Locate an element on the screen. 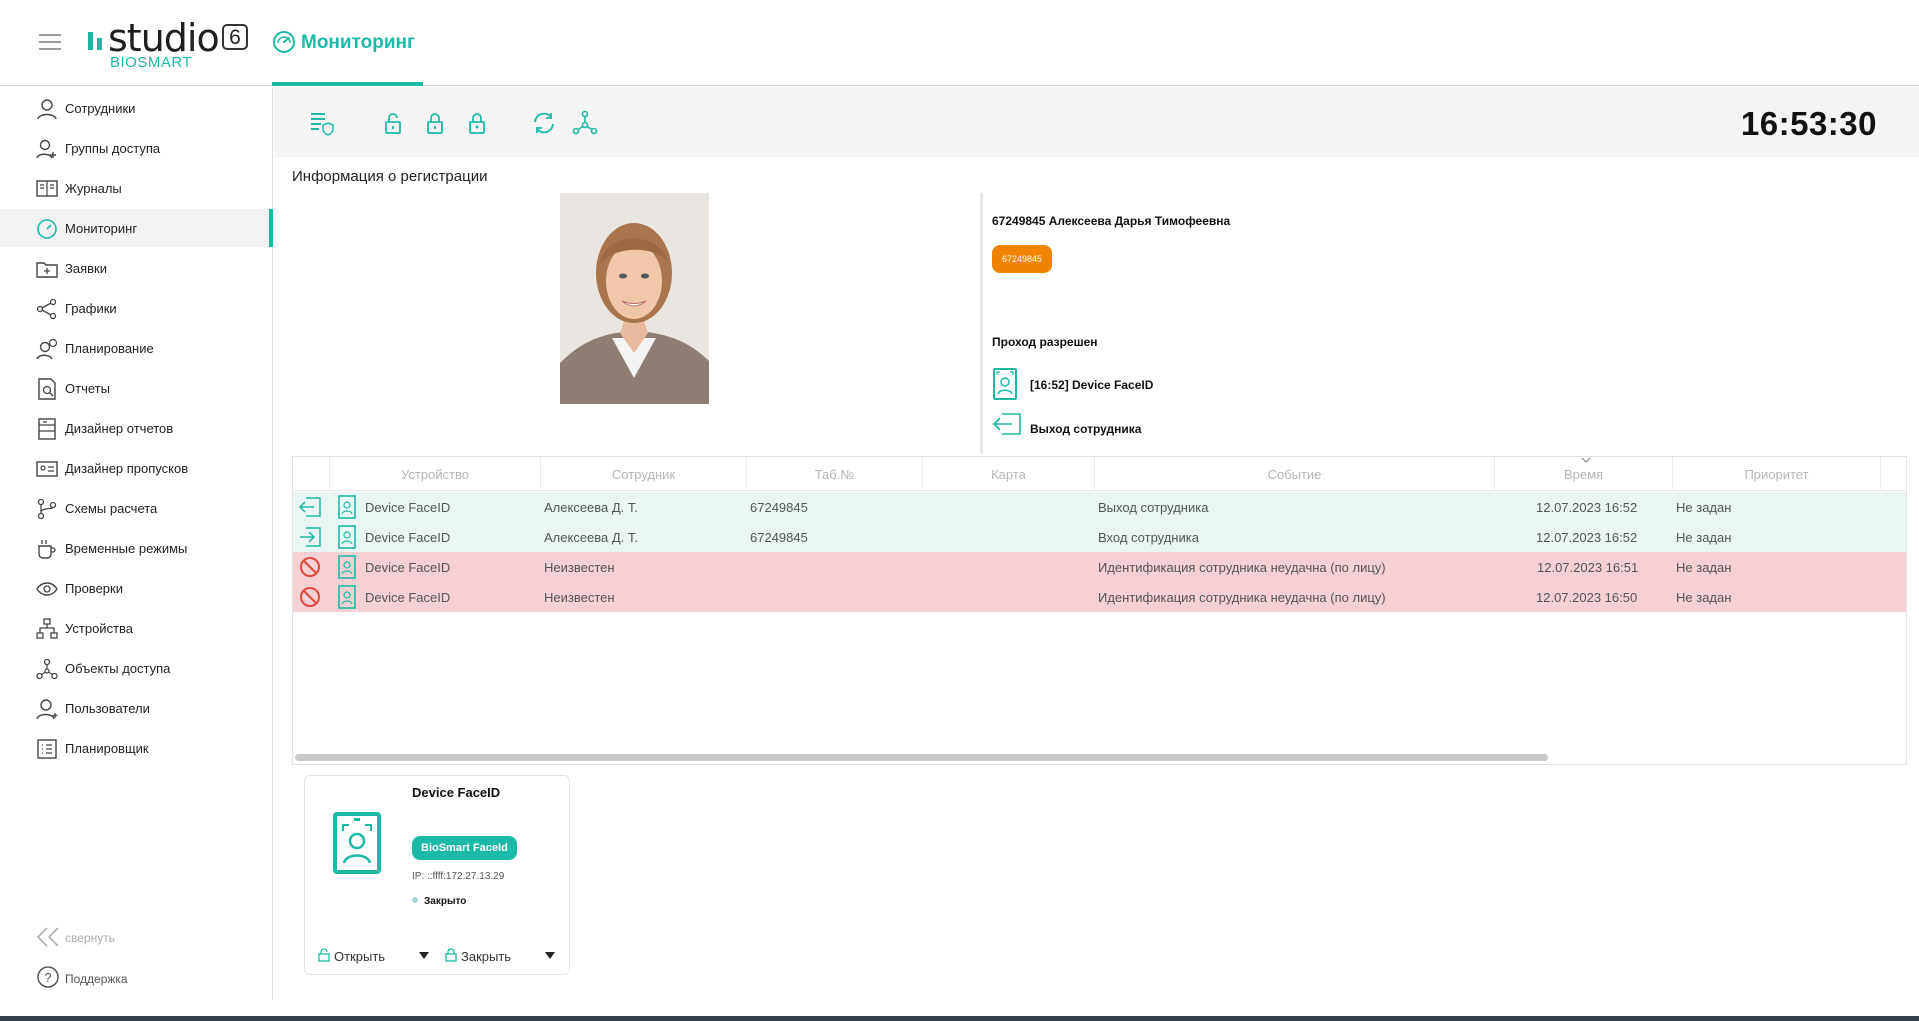  lock-alt-button is located at coordinates (477, 123).